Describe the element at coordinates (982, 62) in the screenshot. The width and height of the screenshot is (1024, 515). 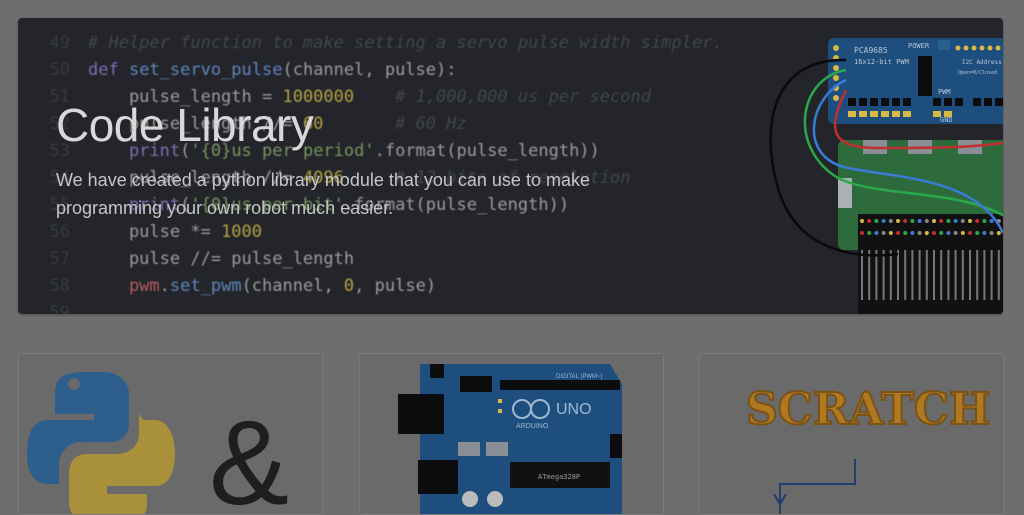
I see `address-label: I2C Address` at that location.